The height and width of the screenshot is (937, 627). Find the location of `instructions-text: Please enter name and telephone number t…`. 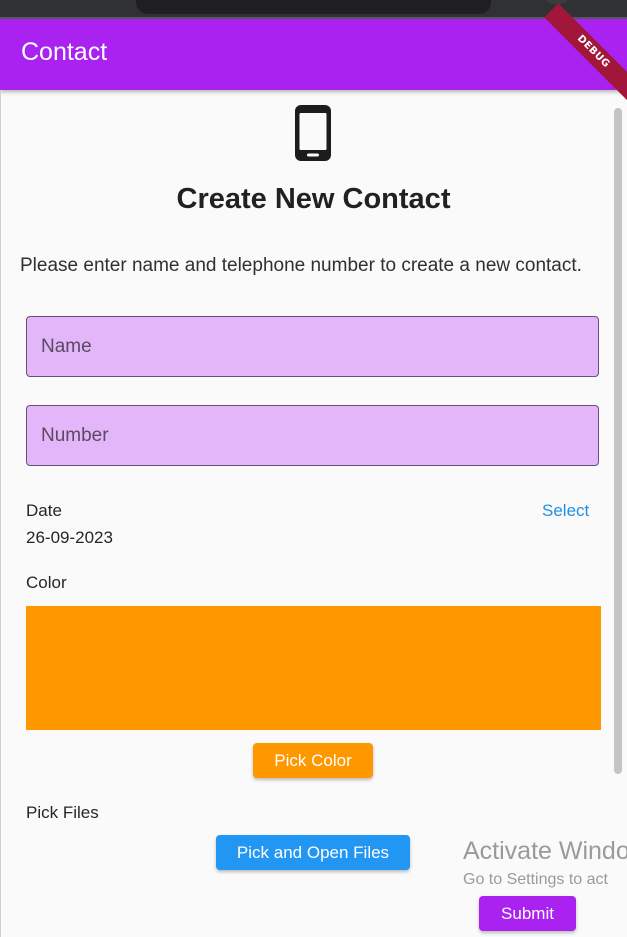

instructions-text: Please enter name and telephone number t… is located at coordinates (301, 265).